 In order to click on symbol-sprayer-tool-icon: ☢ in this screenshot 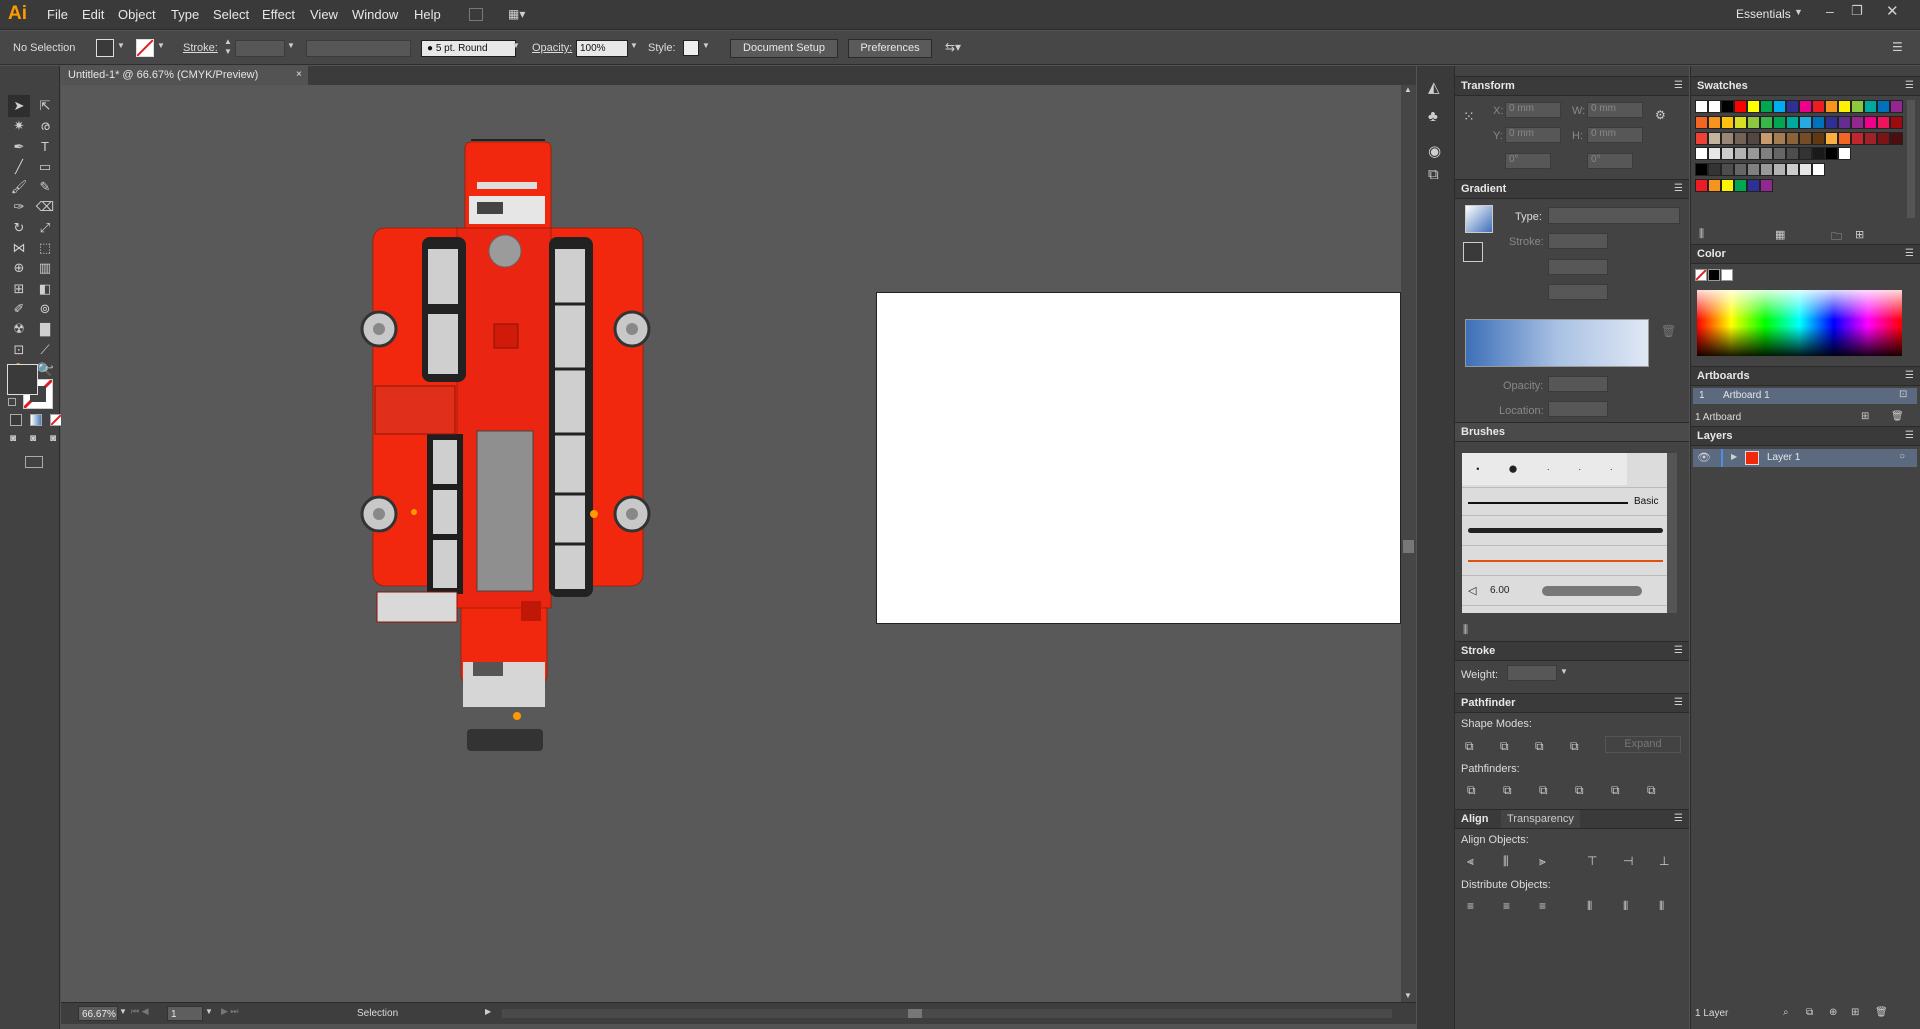, I will do `click(19, 329)`.